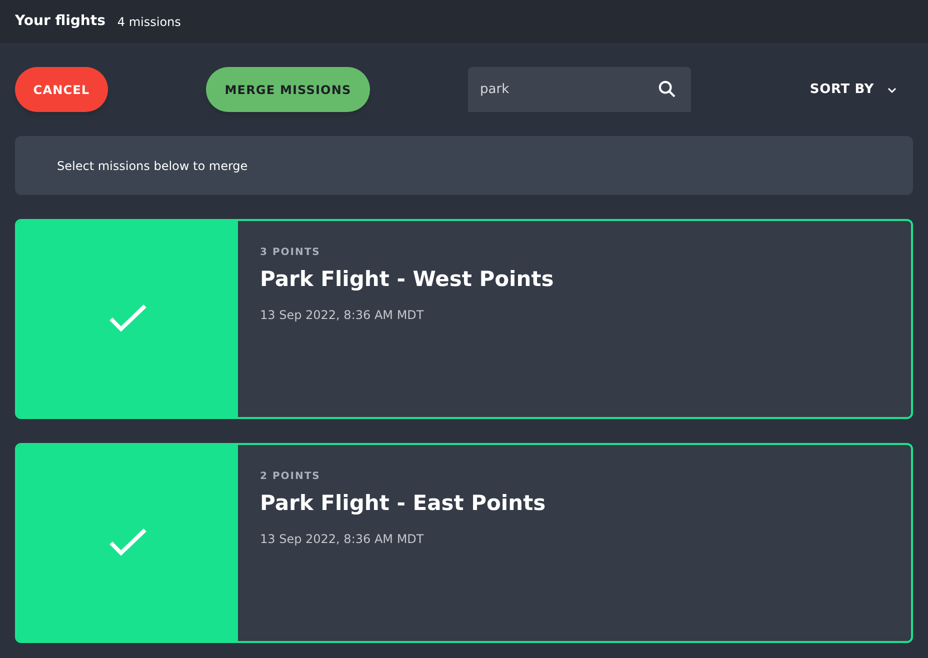  What do you see at coordinates (60, 21) in the screenshot?
I see `page-title: Your flights` at bounding box center [60, 21].